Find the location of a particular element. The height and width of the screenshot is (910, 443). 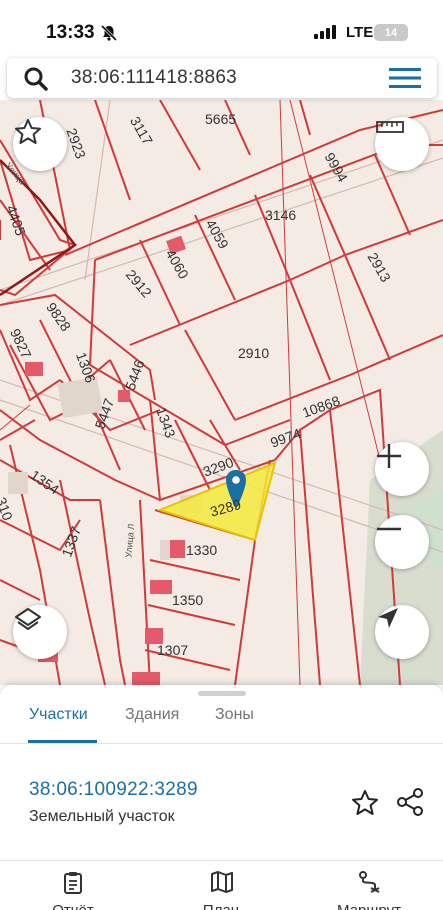

parcel-label: 3146 is located at coordinates (280, 215).